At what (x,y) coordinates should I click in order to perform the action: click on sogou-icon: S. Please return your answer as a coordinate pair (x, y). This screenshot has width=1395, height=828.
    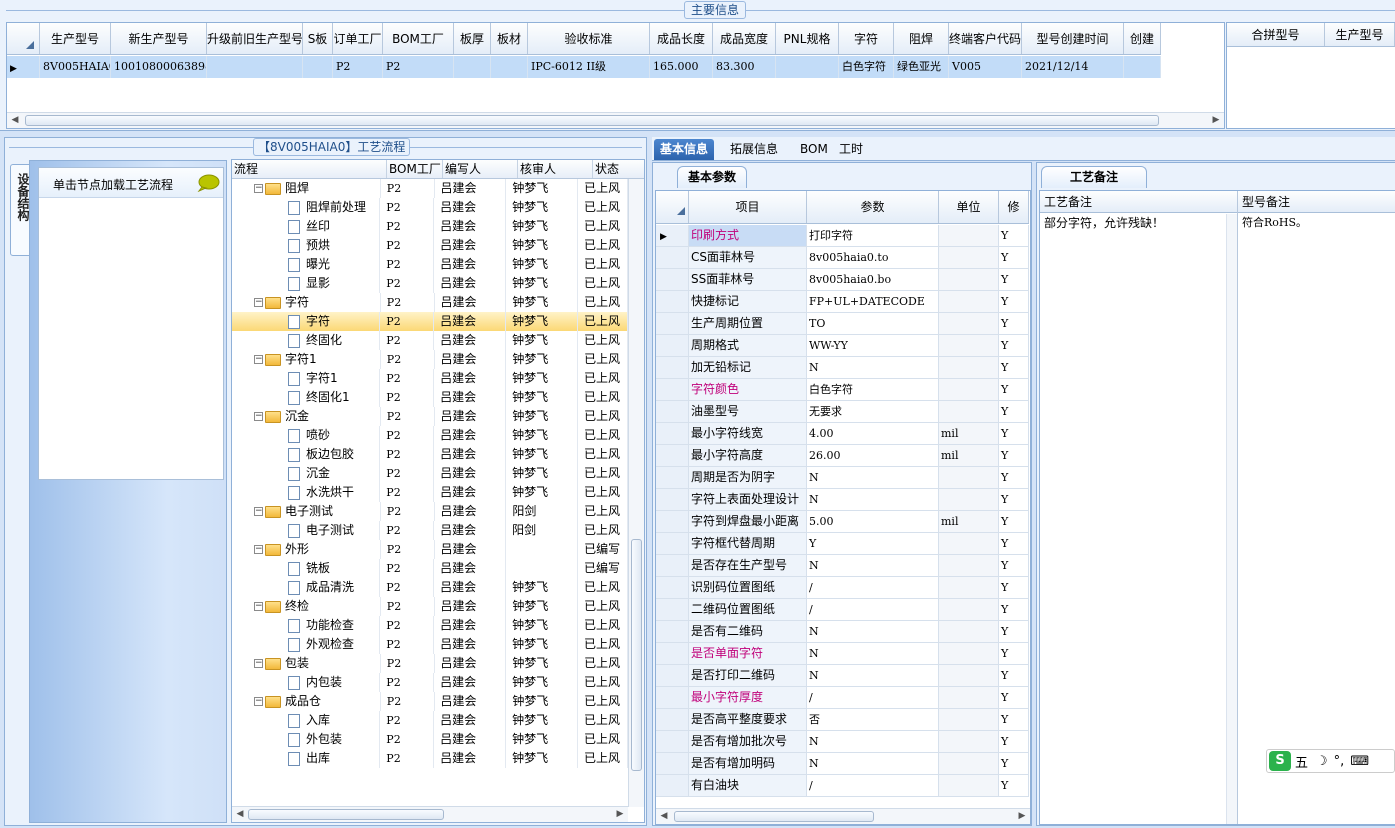
    Looking at the image, I should click on (1280, 761).